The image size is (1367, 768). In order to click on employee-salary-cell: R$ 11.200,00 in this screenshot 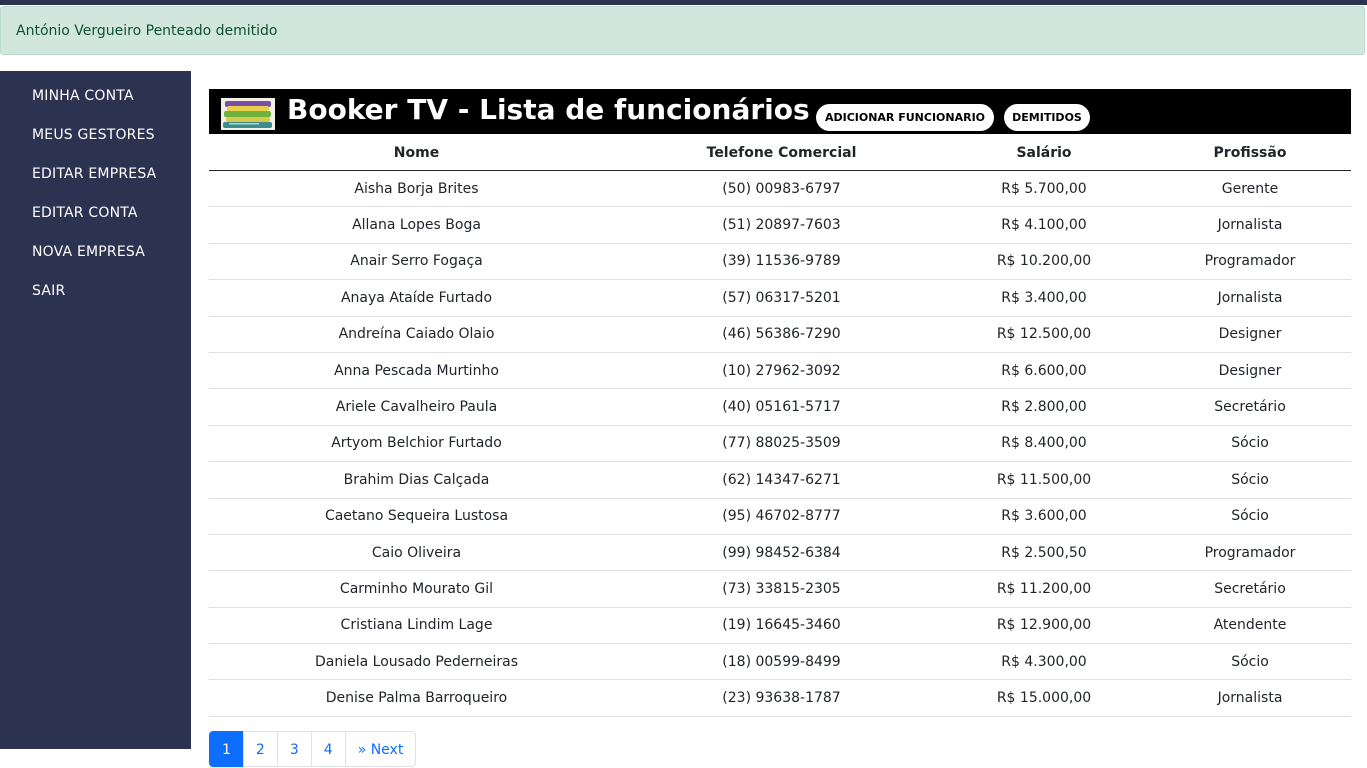, I will do `click(1044, 589)`.